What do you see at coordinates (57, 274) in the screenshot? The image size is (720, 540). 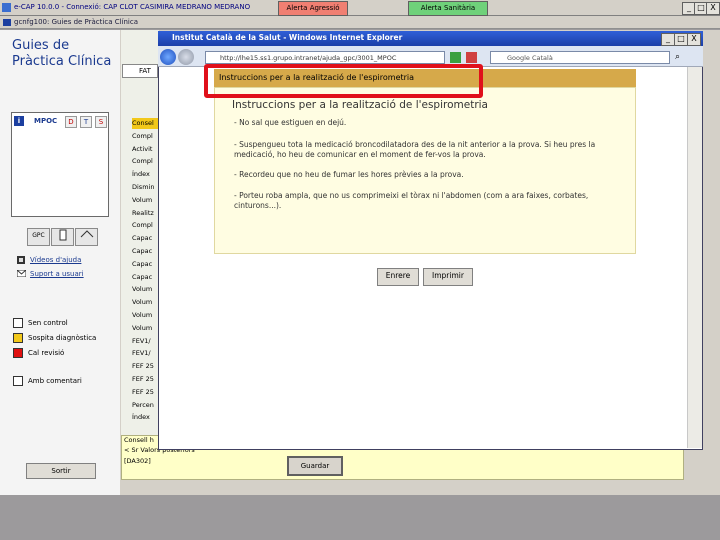 I see `suport-link: Suport a usuari` at bounding box center [57, 274].